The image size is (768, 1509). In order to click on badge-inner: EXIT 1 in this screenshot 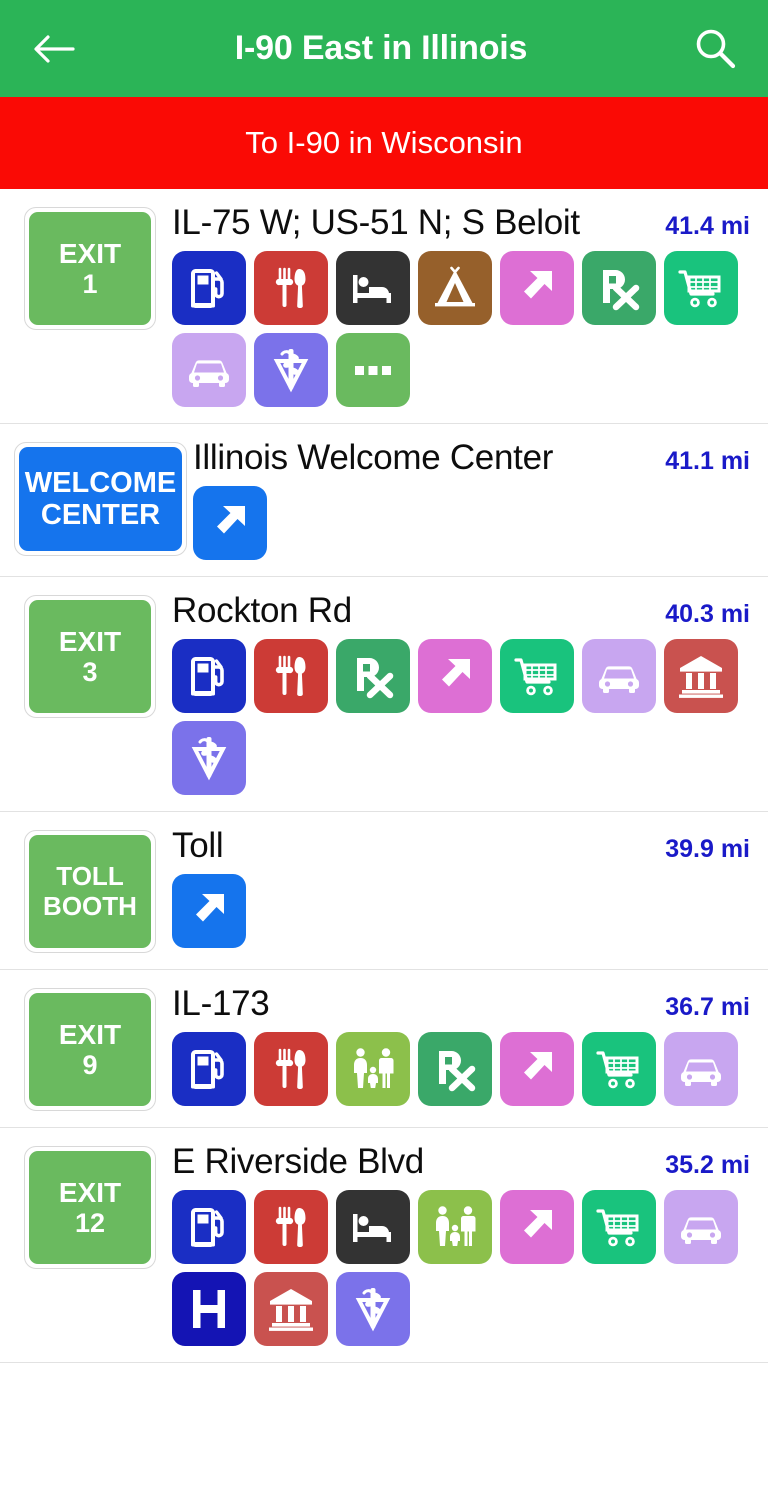, I will do `click(90, 268)`.